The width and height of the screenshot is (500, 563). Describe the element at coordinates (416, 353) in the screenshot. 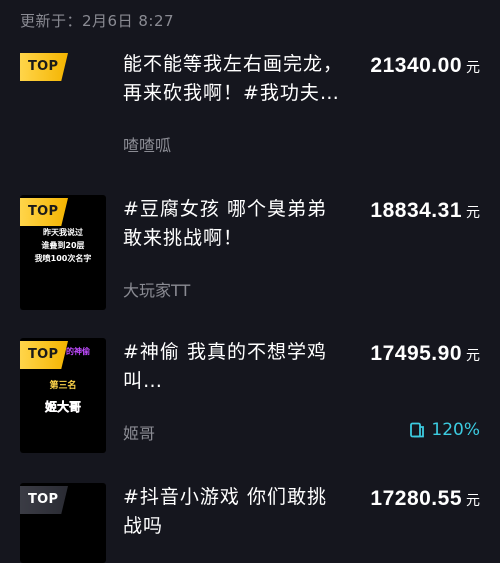

I see `amount-value: 17495.90` at that location.